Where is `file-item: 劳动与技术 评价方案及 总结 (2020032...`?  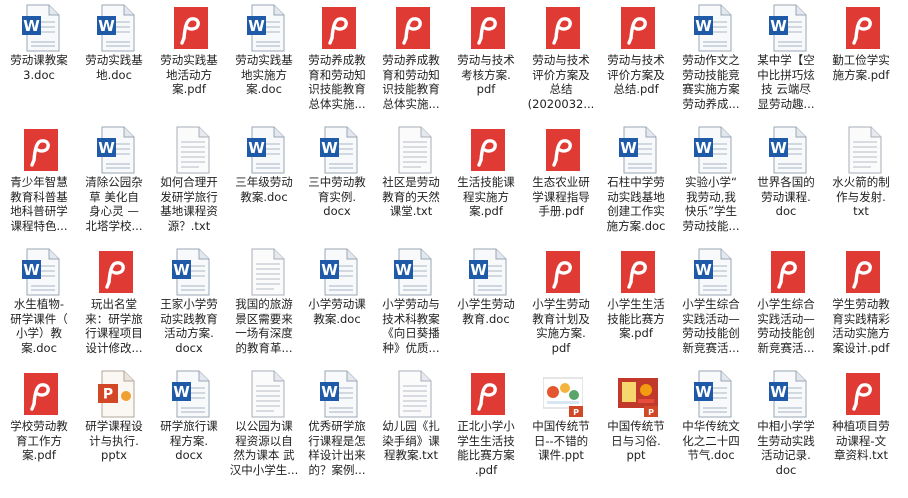 file-item: 劳动与技术 评价方案及 总结 (2020032... is located at coordinates (561, 63).